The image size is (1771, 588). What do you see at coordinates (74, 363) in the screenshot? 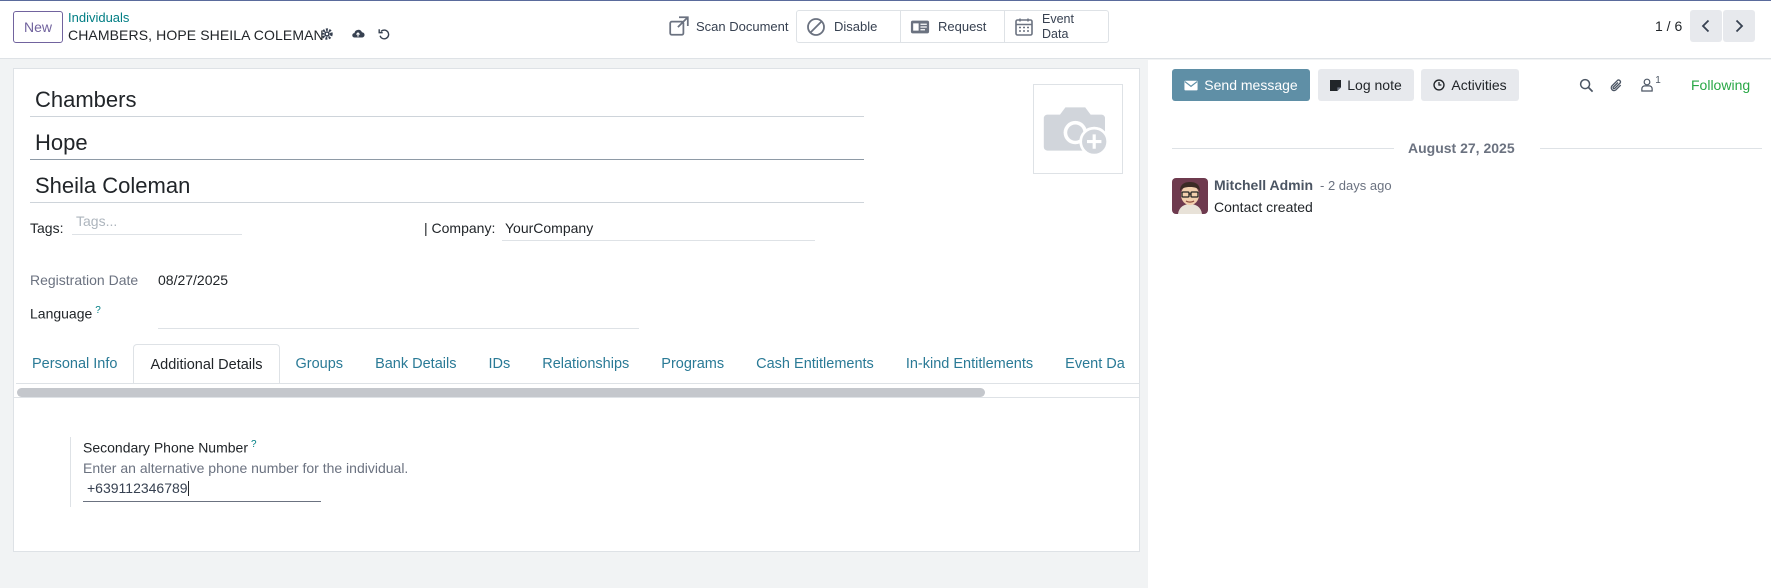
I see `tab-personal-info: Personal Info` at bounding box center [74, 363].